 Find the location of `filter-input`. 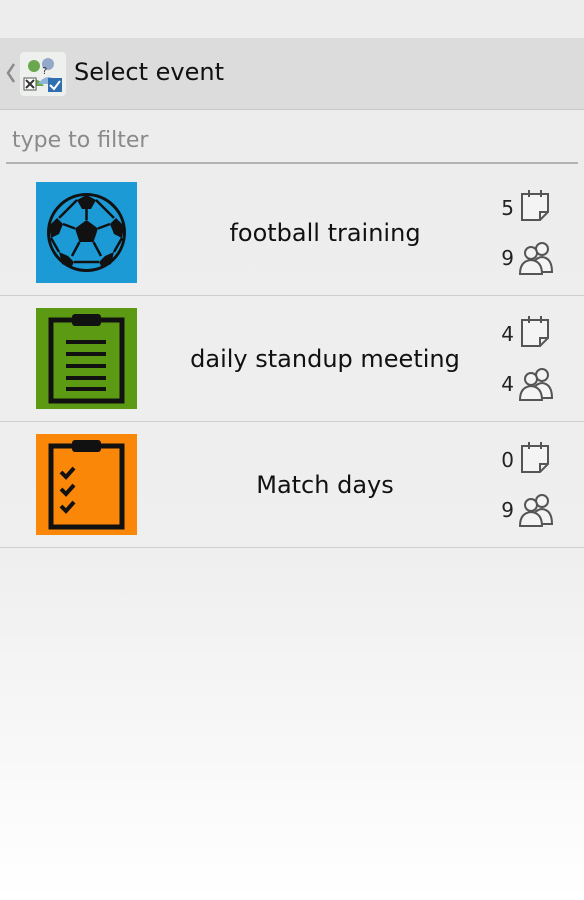

filter-input is located at coordinates (292, 140).